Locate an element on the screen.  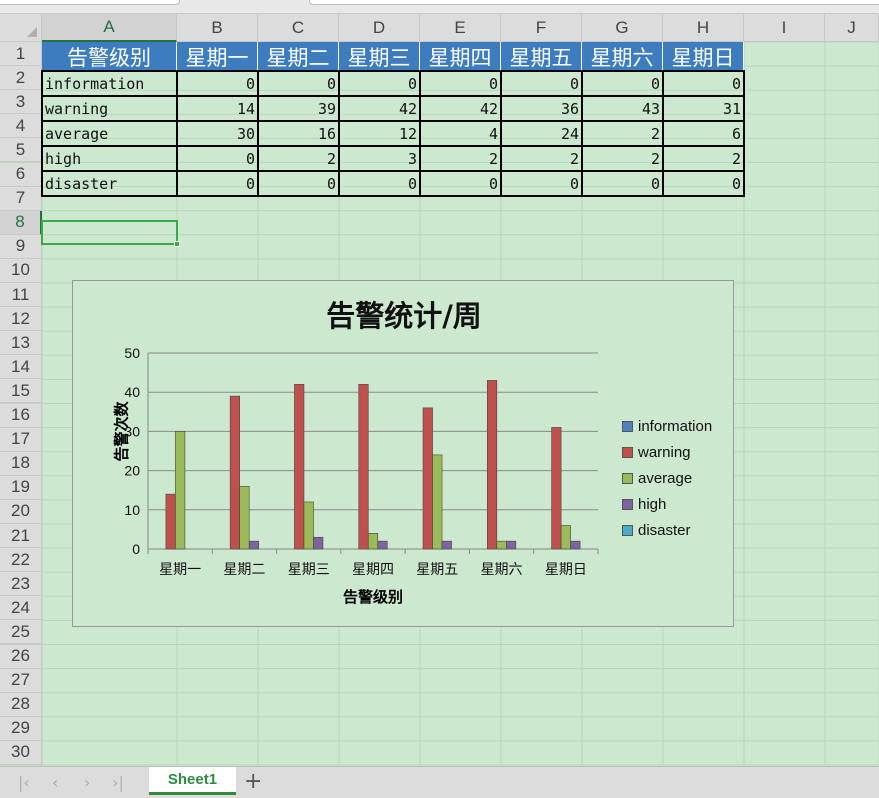
value-cell: 39 is located at coordinates (298, 108).